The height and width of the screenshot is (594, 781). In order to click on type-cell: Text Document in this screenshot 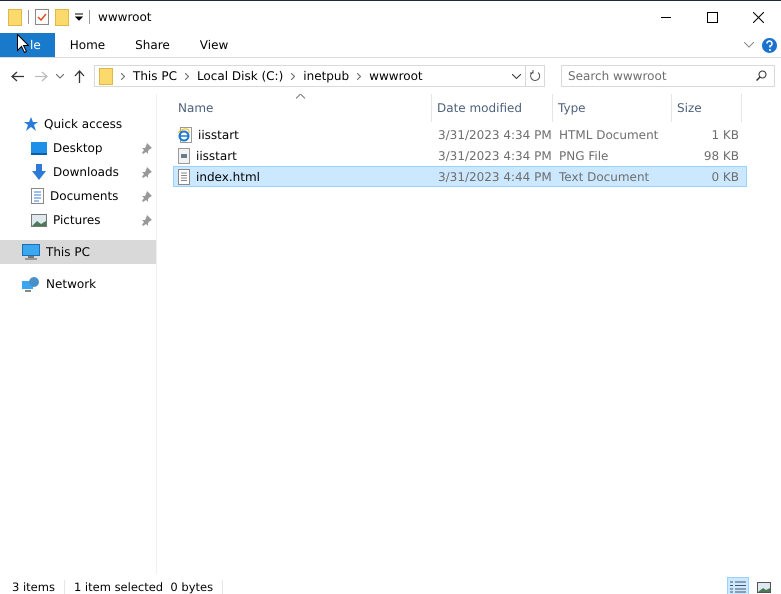, I will do `click(604, 177)`.